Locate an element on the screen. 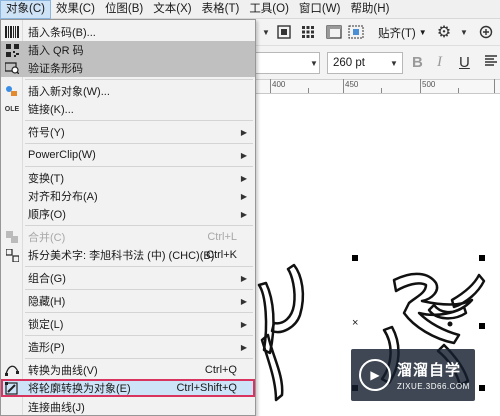  menu-item-hide: 隐藏(H) ▶ is located at coordinates (128, 301).